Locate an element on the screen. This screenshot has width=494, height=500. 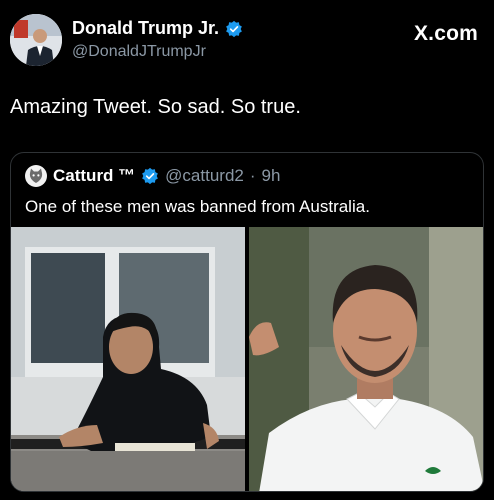
quoted-author-name: Catturd ™ is located at coordinates (94, 176).